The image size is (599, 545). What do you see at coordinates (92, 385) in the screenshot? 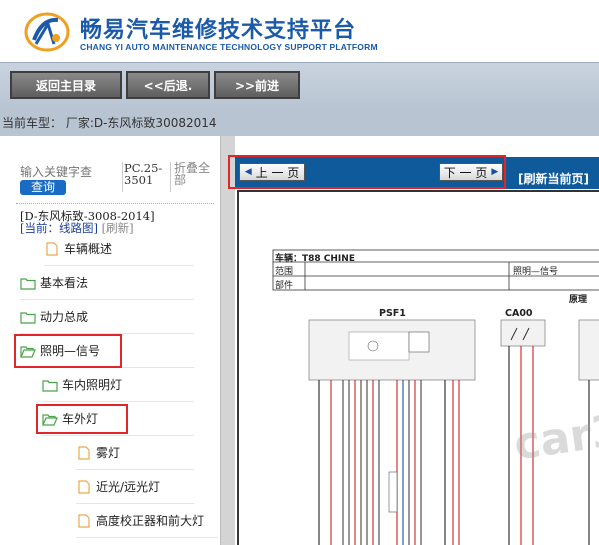
I see `tree-item-label: 车内照明灯` at bounding box center [92, 385].